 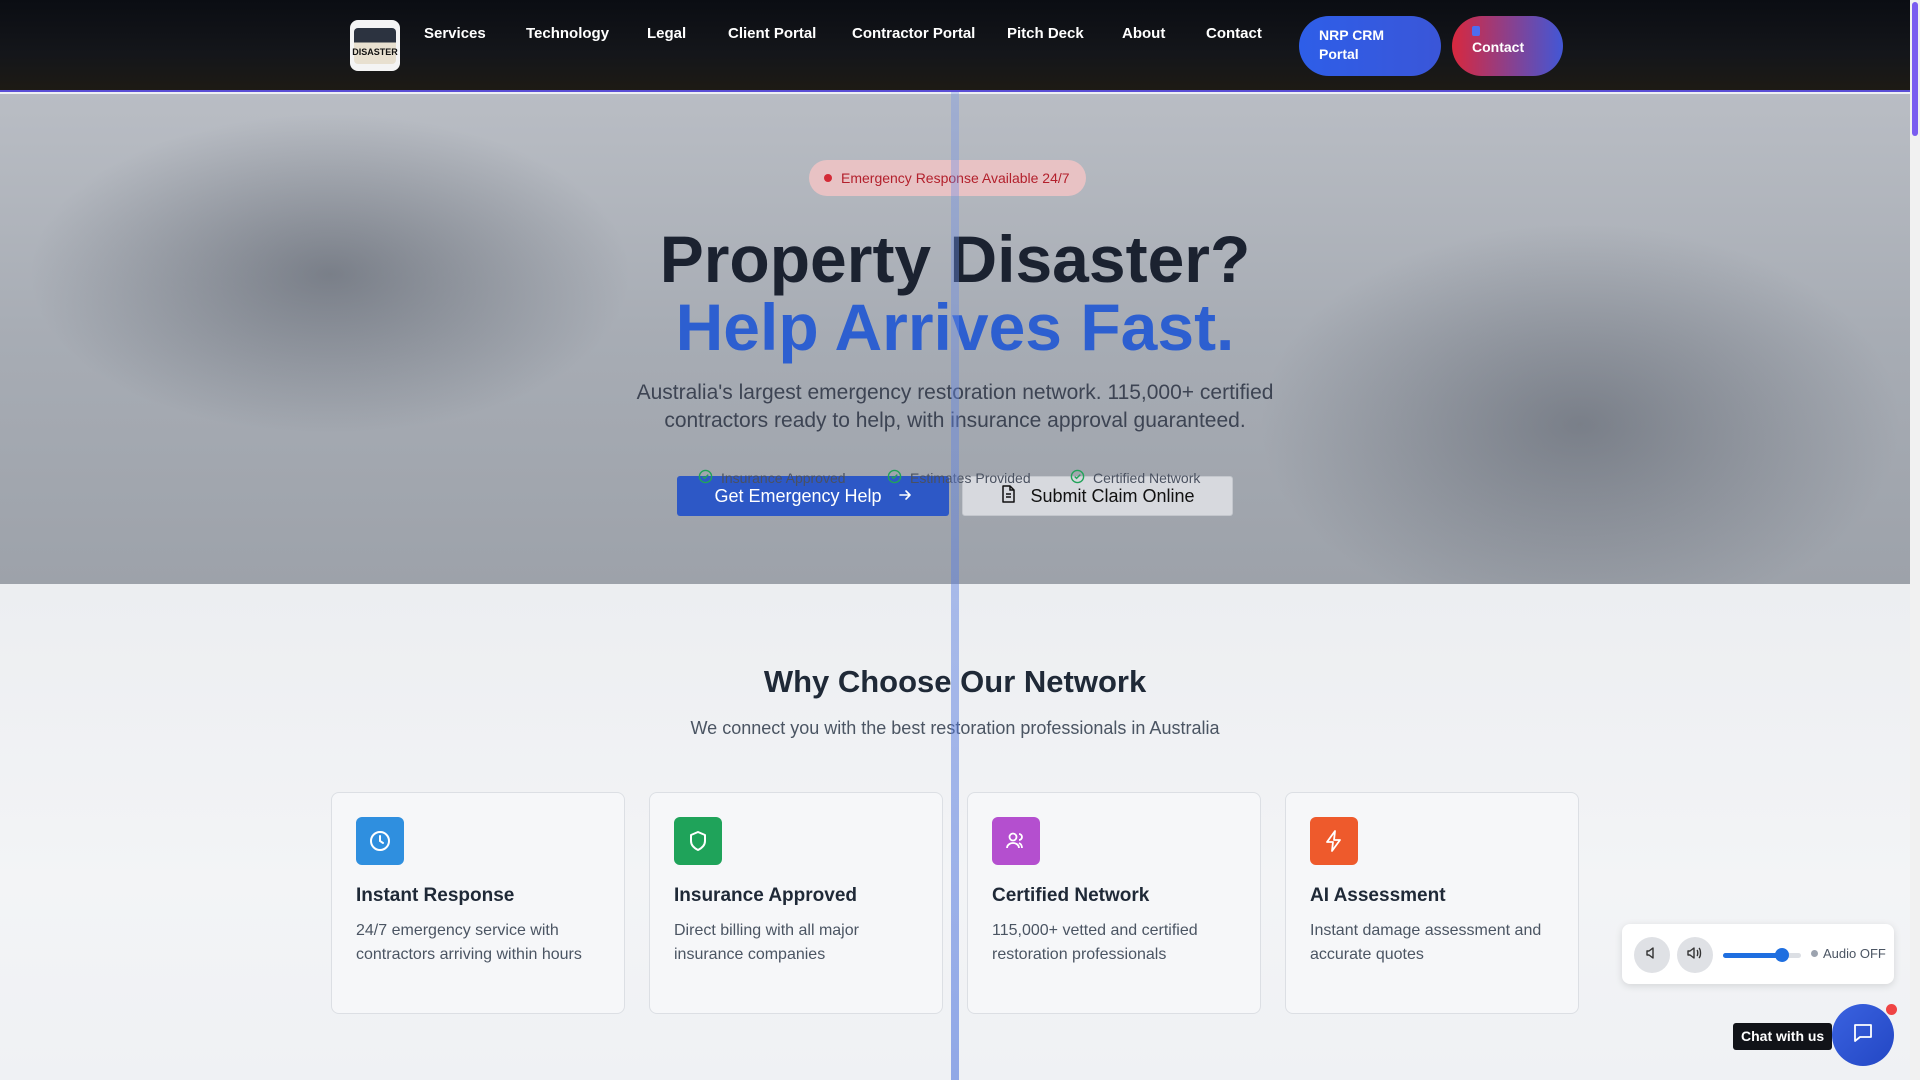 I want to click on trust-item: Certified Network, so click(x=1135, y=478).